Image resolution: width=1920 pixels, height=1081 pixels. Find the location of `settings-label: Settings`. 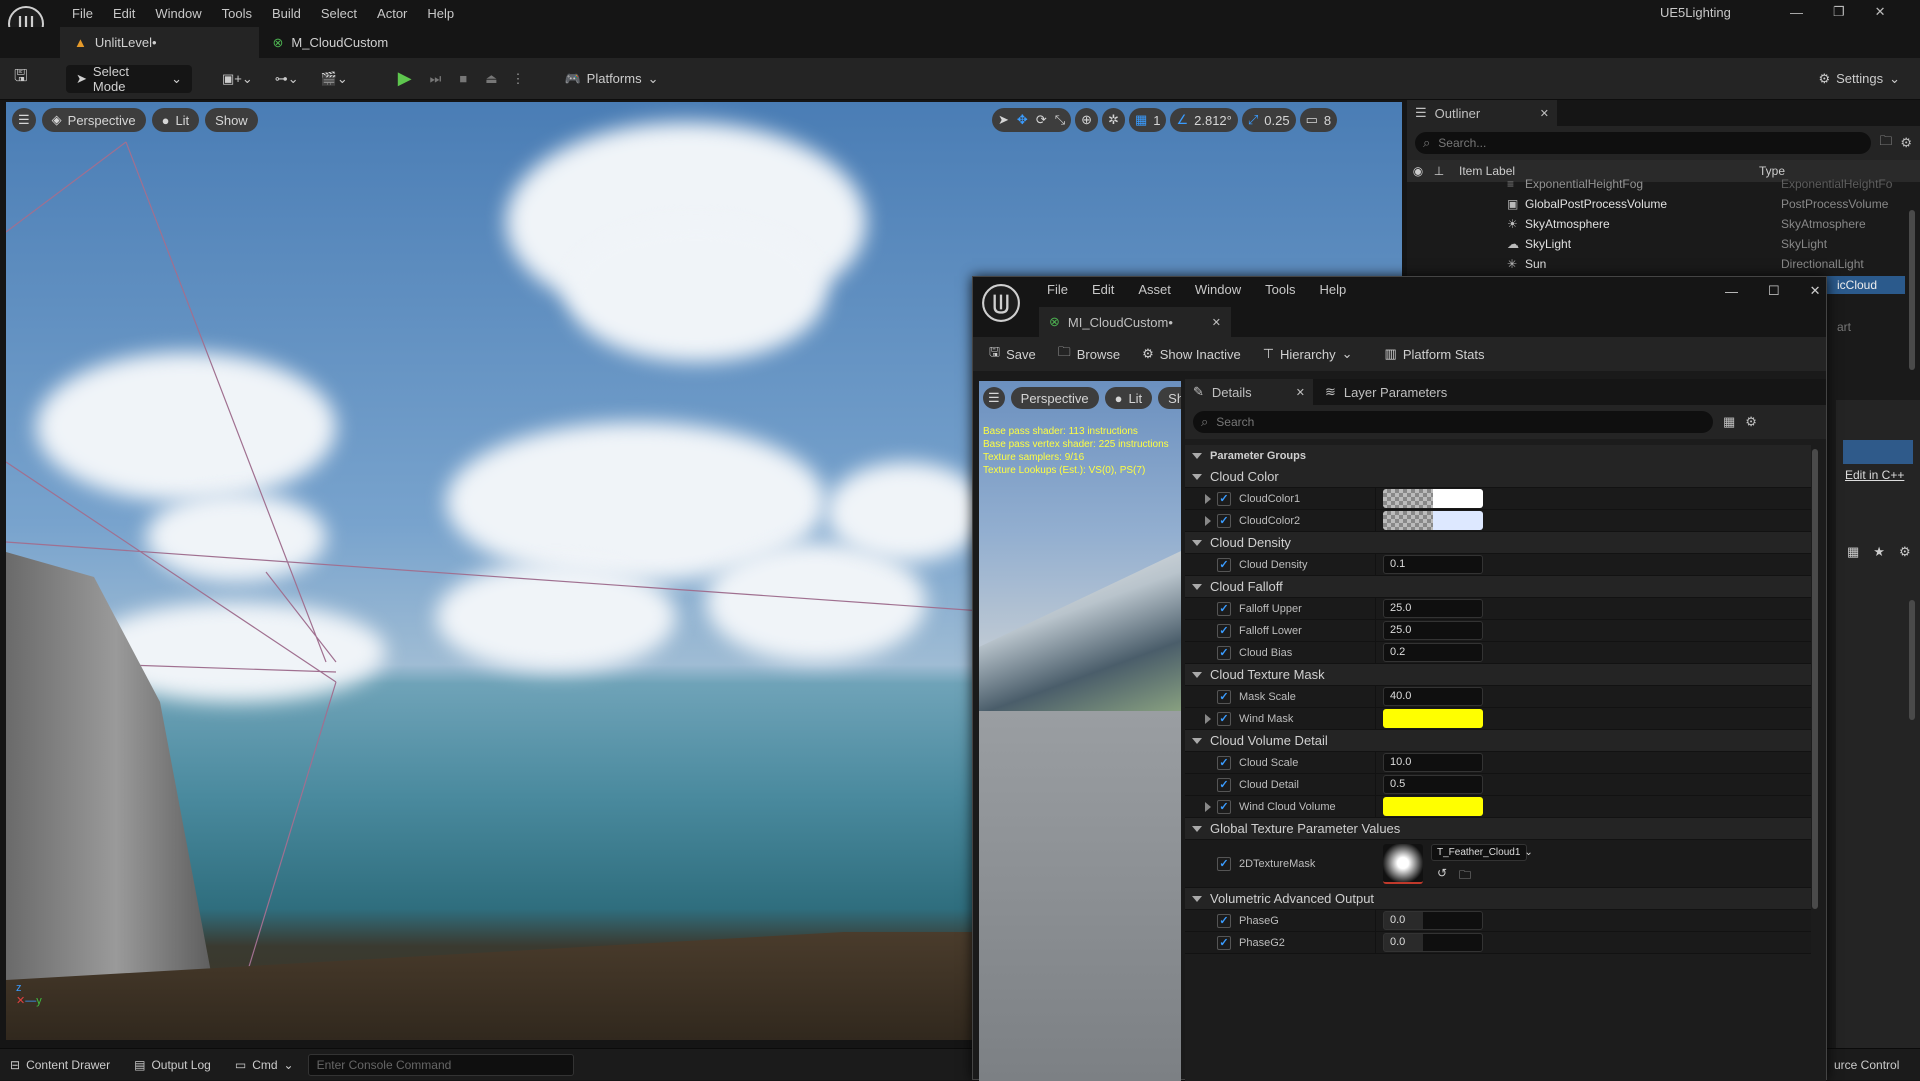

settings-label: Settings is located at coordinates (1860, 78).